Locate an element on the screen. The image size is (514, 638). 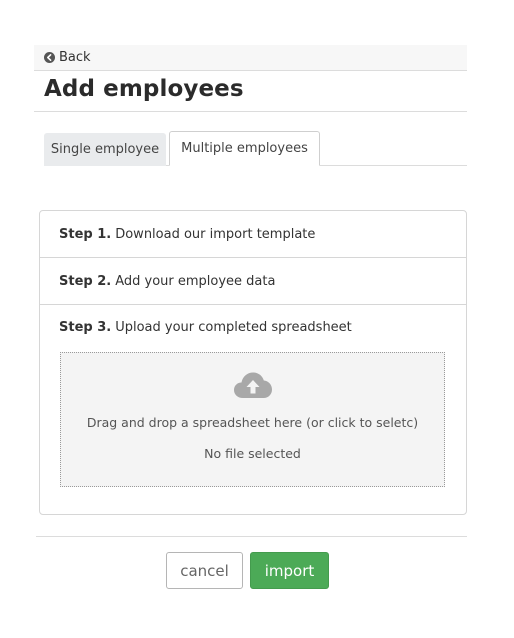
step-number: Step 2. is located at coordinates (85, 281).